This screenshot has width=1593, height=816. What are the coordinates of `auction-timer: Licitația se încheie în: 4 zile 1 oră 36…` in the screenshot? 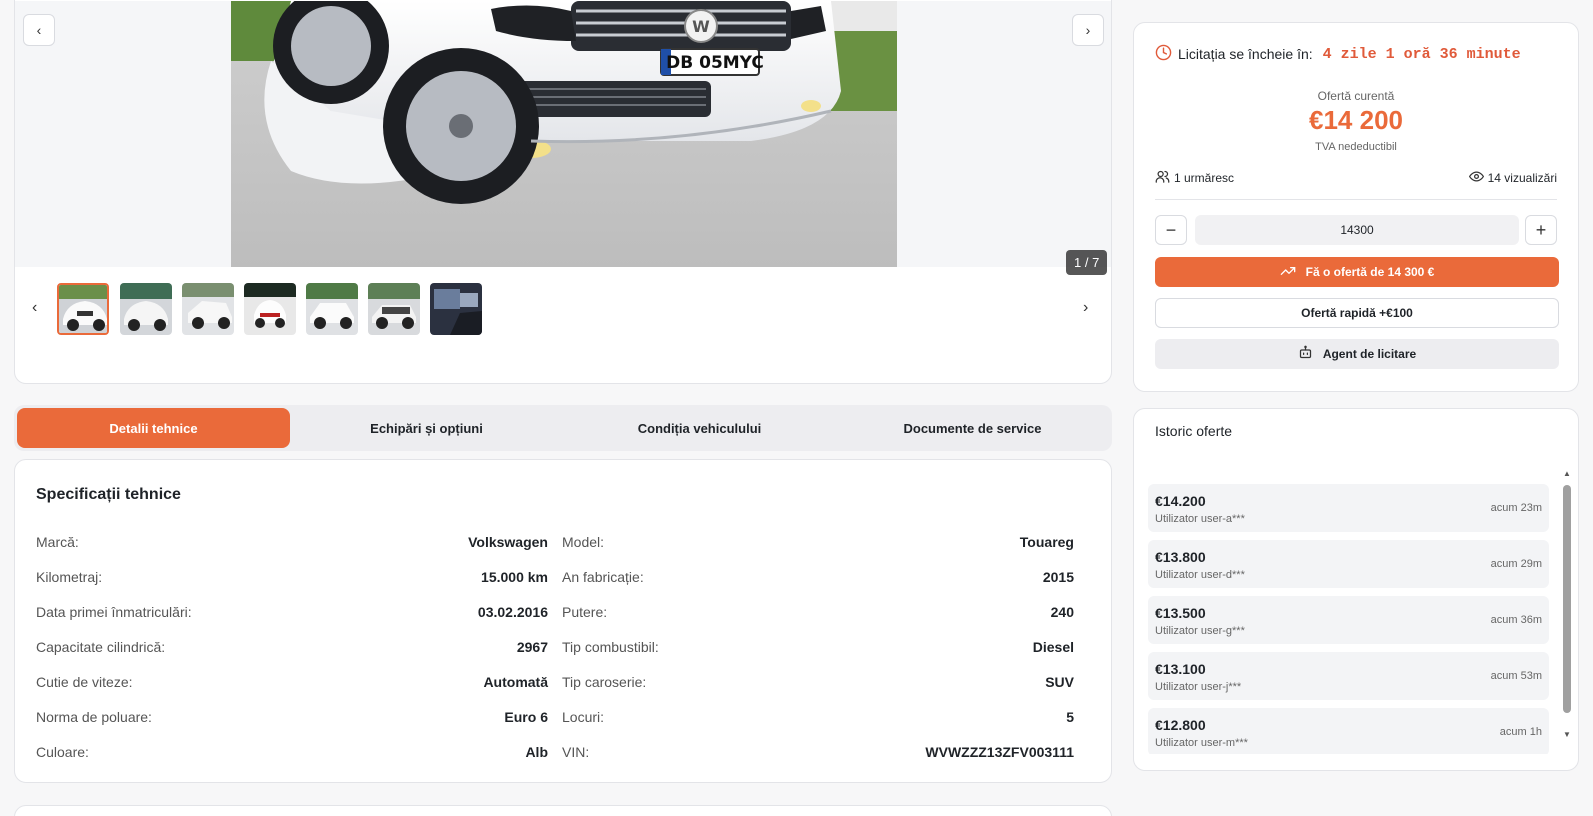 It's located at (1338, 54).